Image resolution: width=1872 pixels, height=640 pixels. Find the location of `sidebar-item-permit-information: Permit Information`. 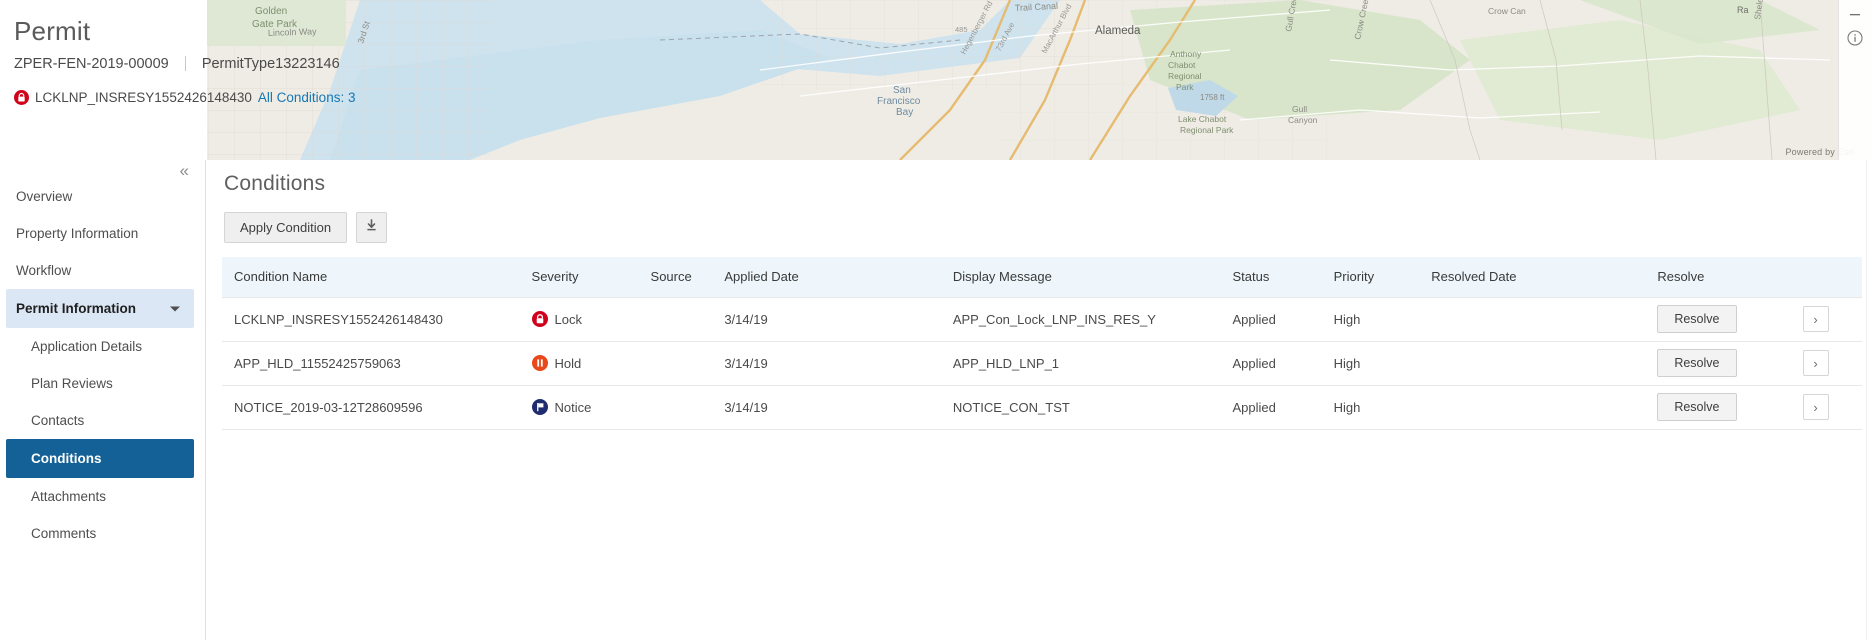

sidebar-item-permit-information: Permit Information is located at coordinates (100, 308).